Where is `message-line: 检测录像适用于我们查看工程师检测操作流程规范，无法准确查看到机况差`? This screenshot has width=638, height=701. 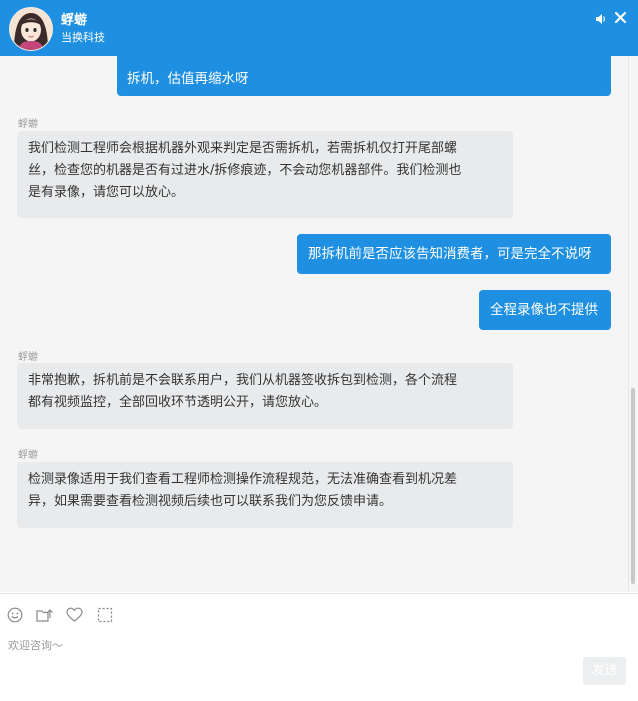
message-line: 检测录像适用于我们查看工程师检测操作流程规范，无法准确查看到机况差 is located at coordinates (243, 479).